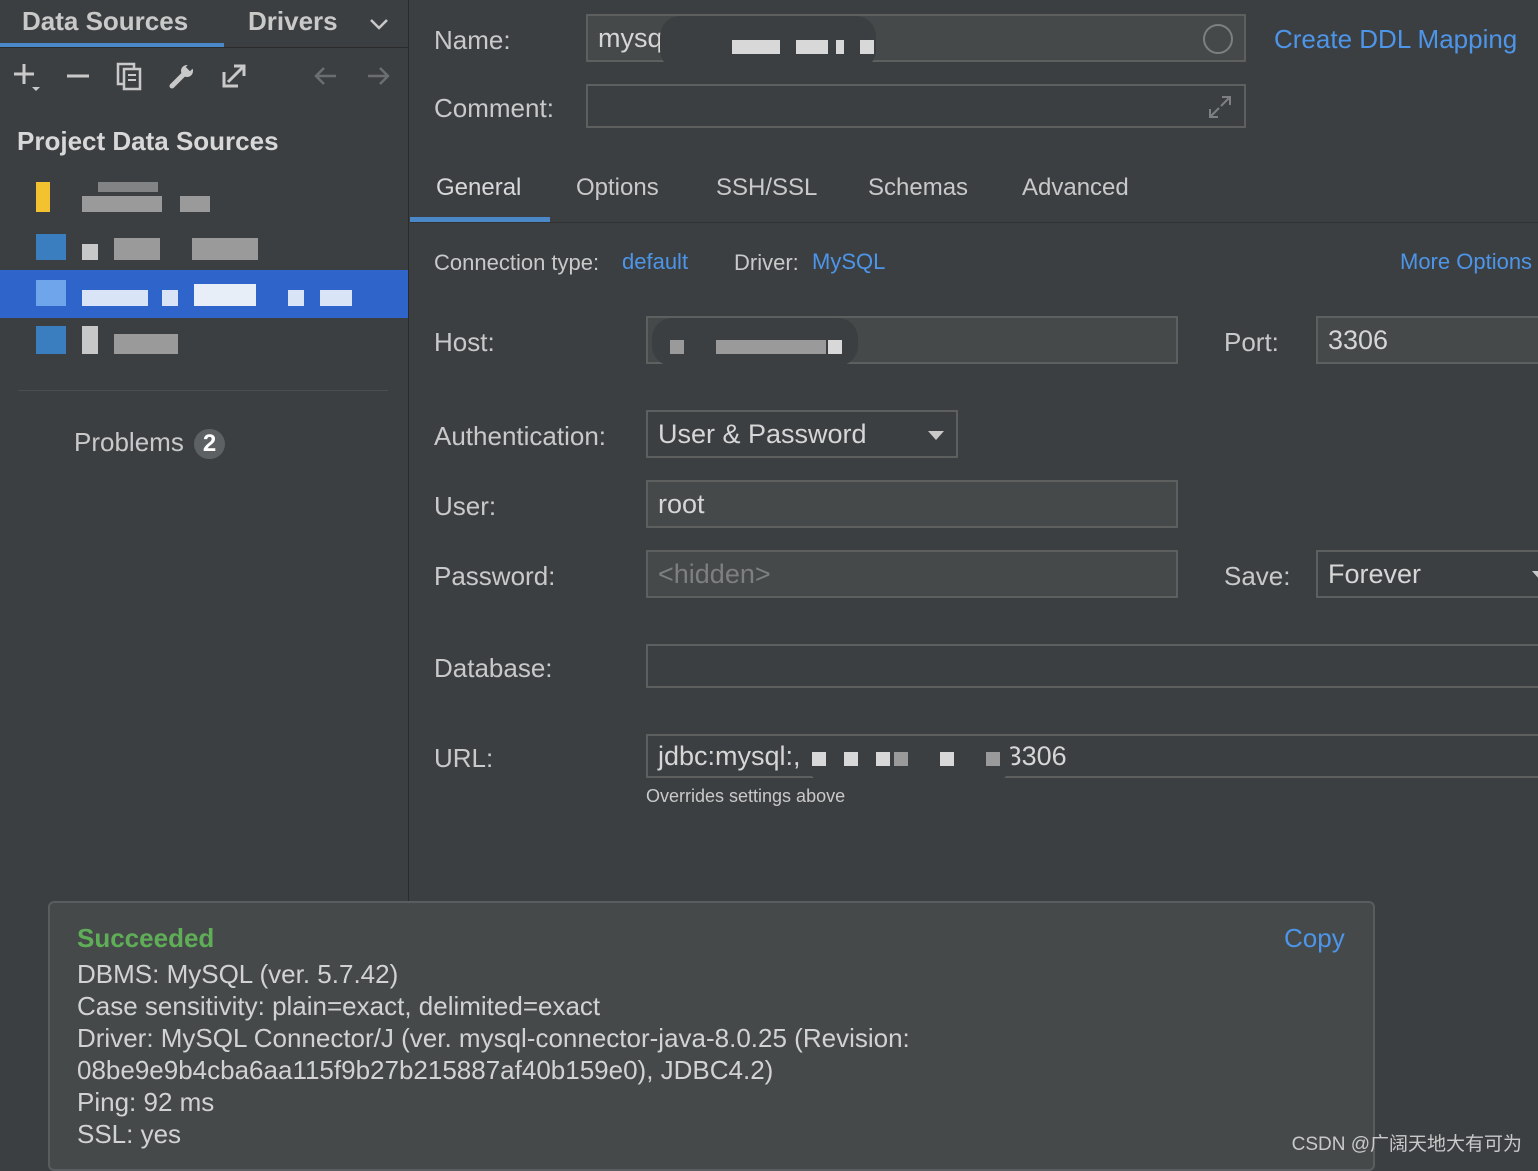 Image resolution: width=1538 pixels, height=1171 pixels. Describe the element at coordinates (293, 21) in the screenshot. I see `tab-drivers: Drivers` at that location.